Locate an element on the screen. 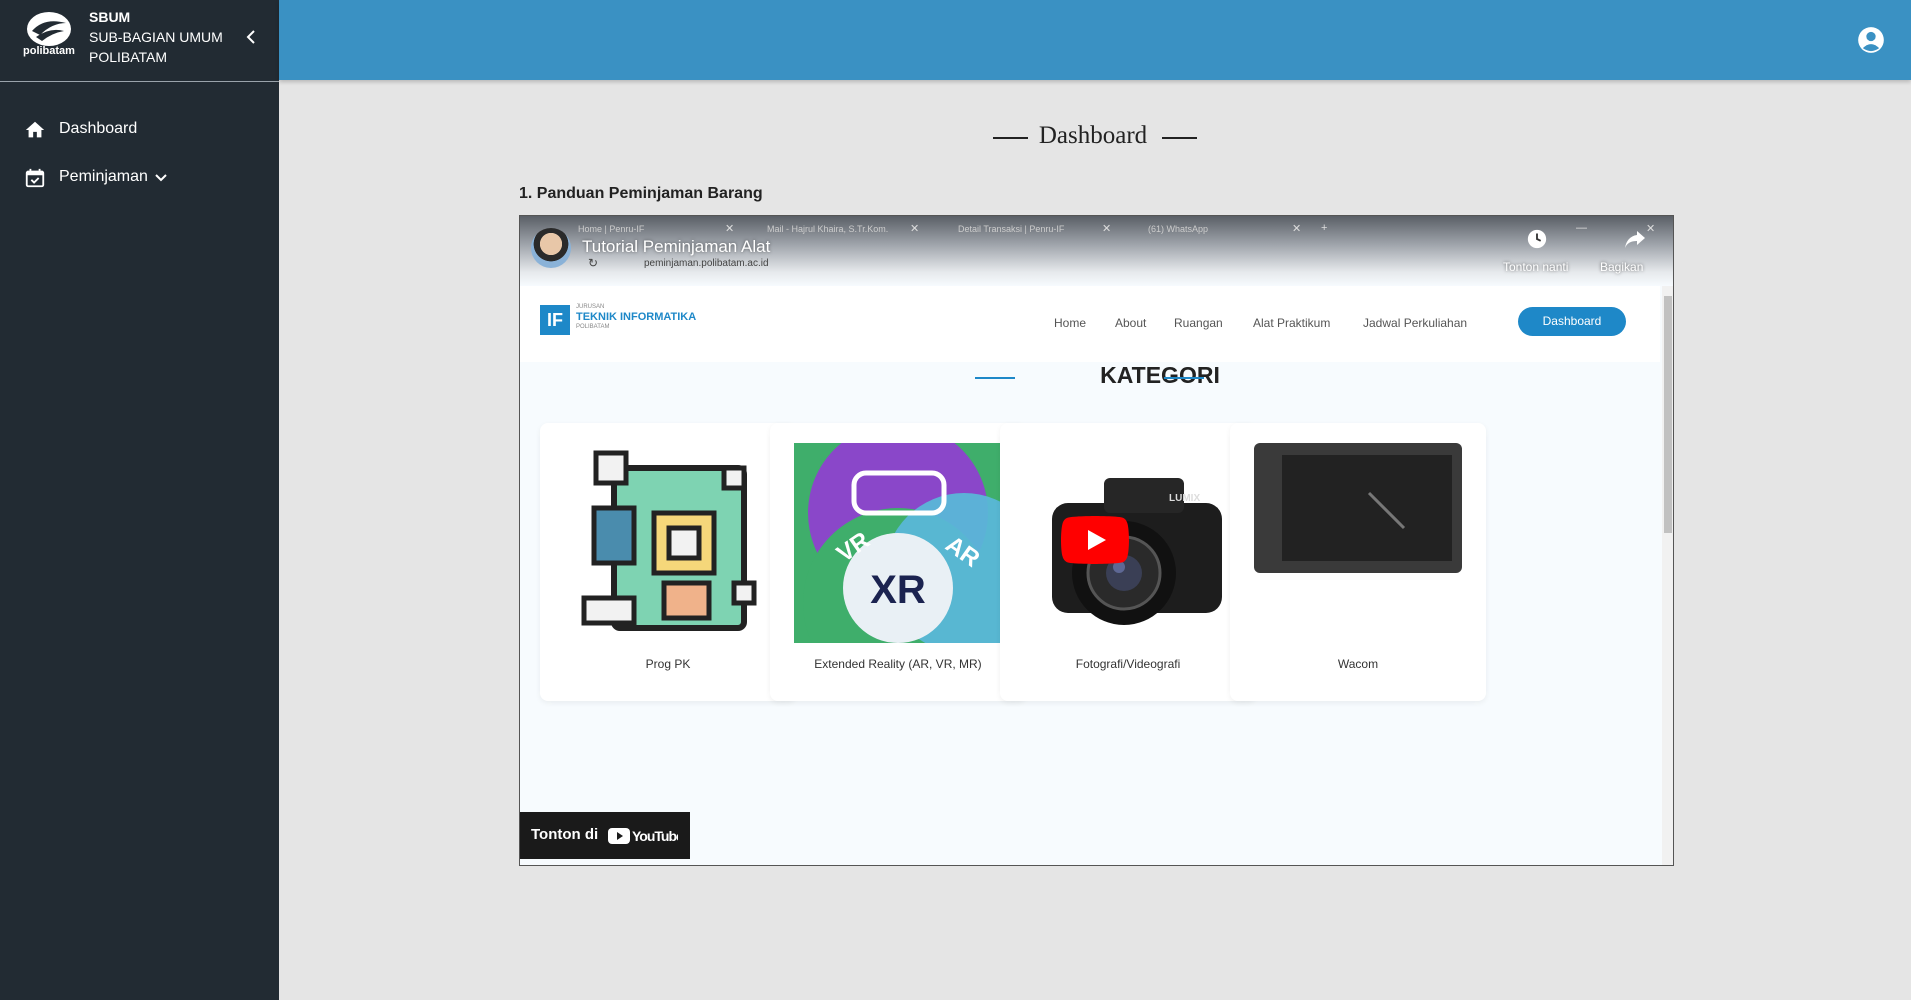 The width and height of the screenshot is (1911, 1000). browser-tab: (61) WhatsApp is located at coordinates (1178, 229).